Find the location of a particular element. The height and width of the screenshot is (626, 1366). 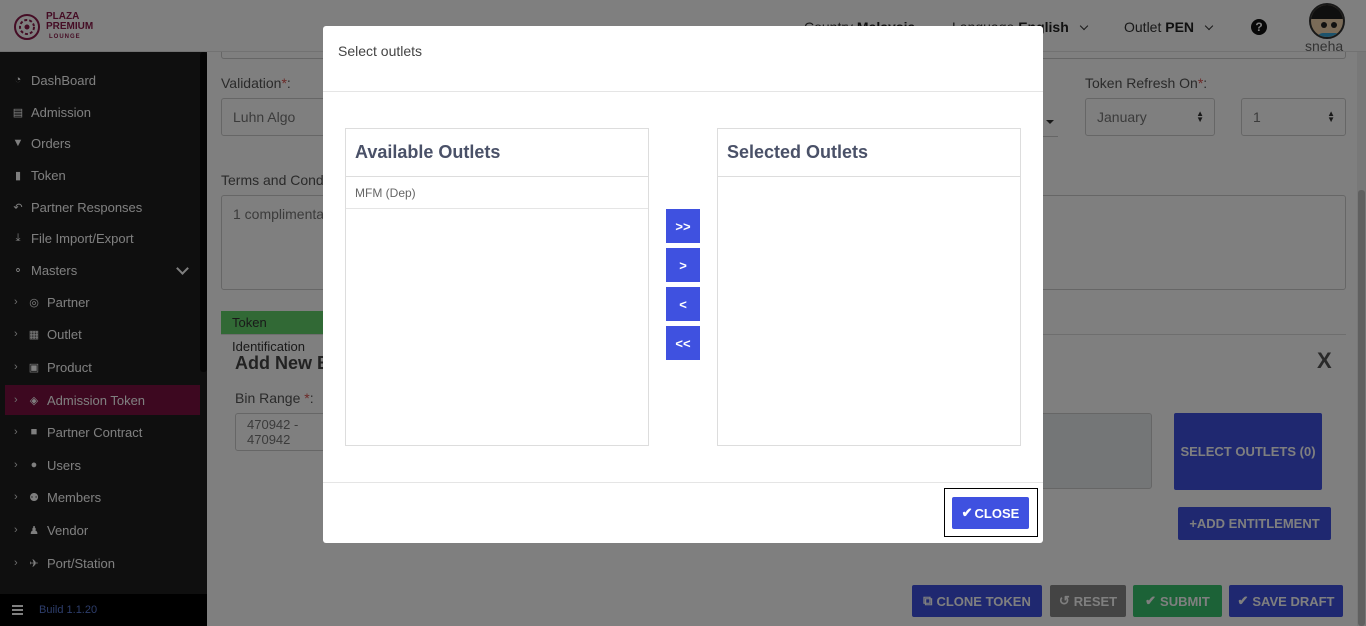

available-outlets-panel: Available Outlets MFM (Dep) is located at coordinates (497, 287).